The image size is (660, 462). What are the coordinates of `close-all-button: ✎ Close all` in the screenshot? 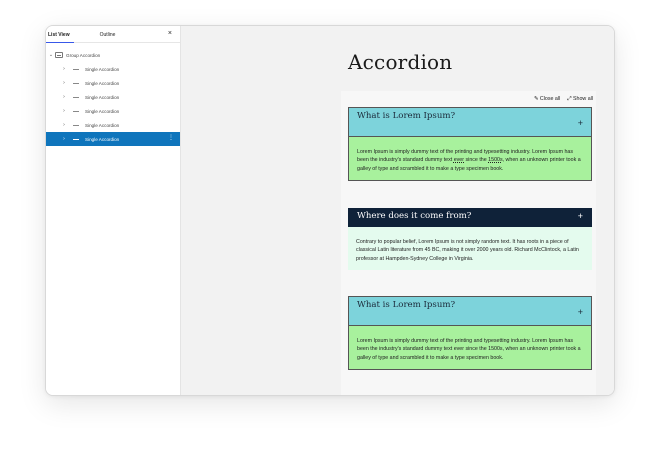 It's located at (547, 99).